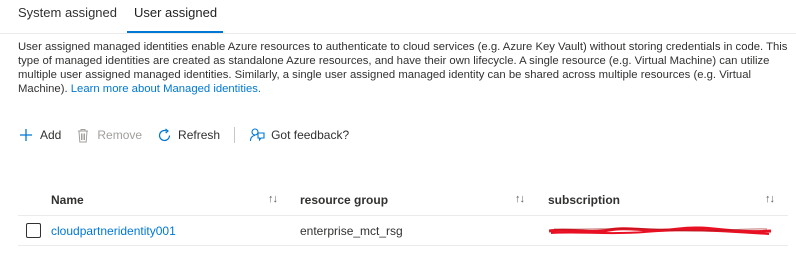  Describe the element at coordinates (235, 135) in the screenshot. I see `toolbar-divider` at that location.